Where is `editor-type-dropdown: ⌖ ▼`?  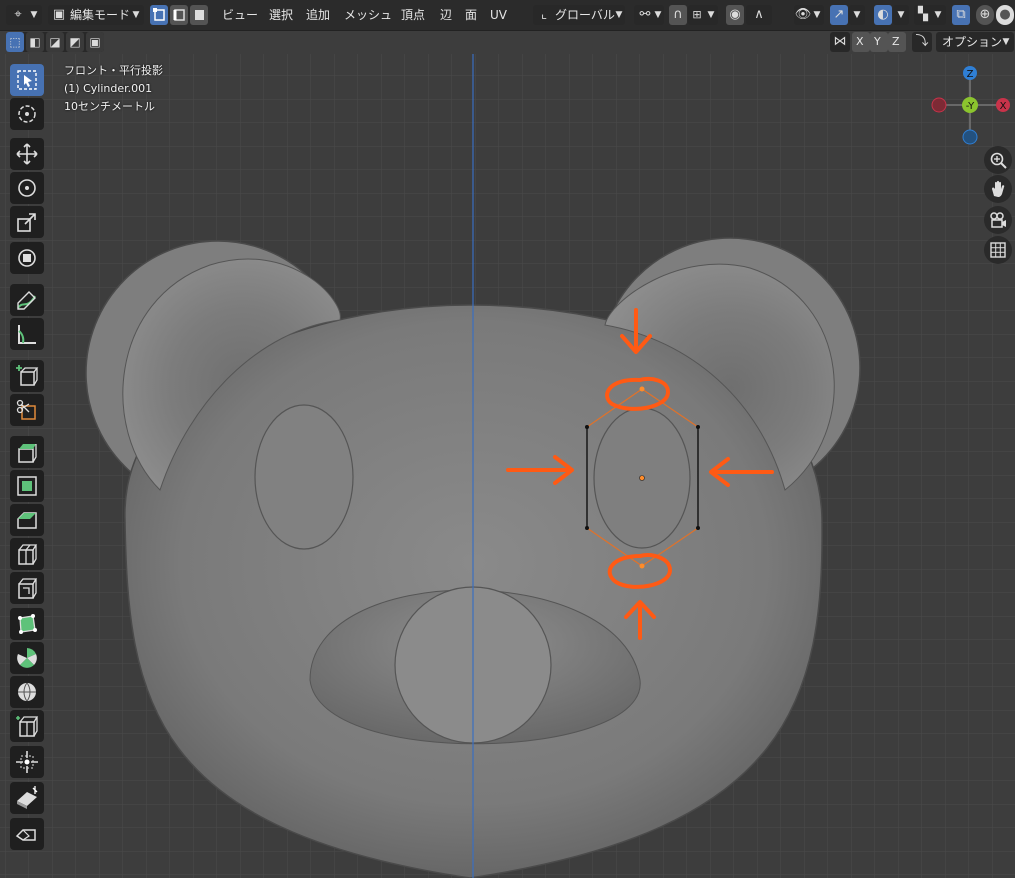 editor-type-dropdown: ⌖ ▼ is located at coordinates (24, 15).